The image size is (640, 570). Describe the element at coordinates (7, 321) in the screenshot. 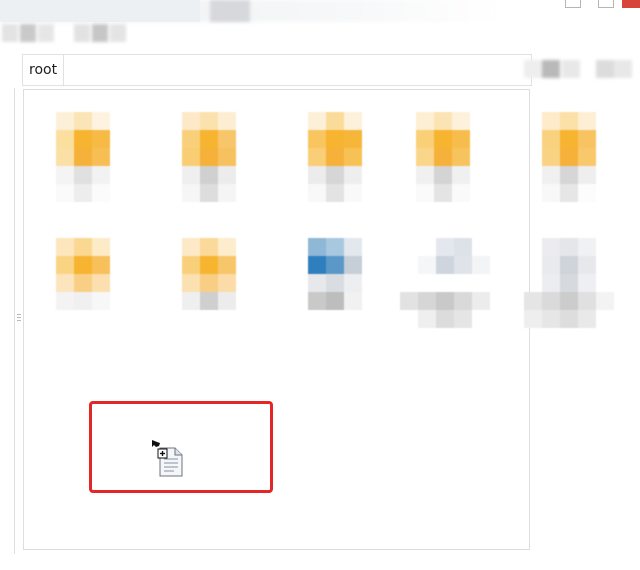

I see `navigation-pane` at that location.